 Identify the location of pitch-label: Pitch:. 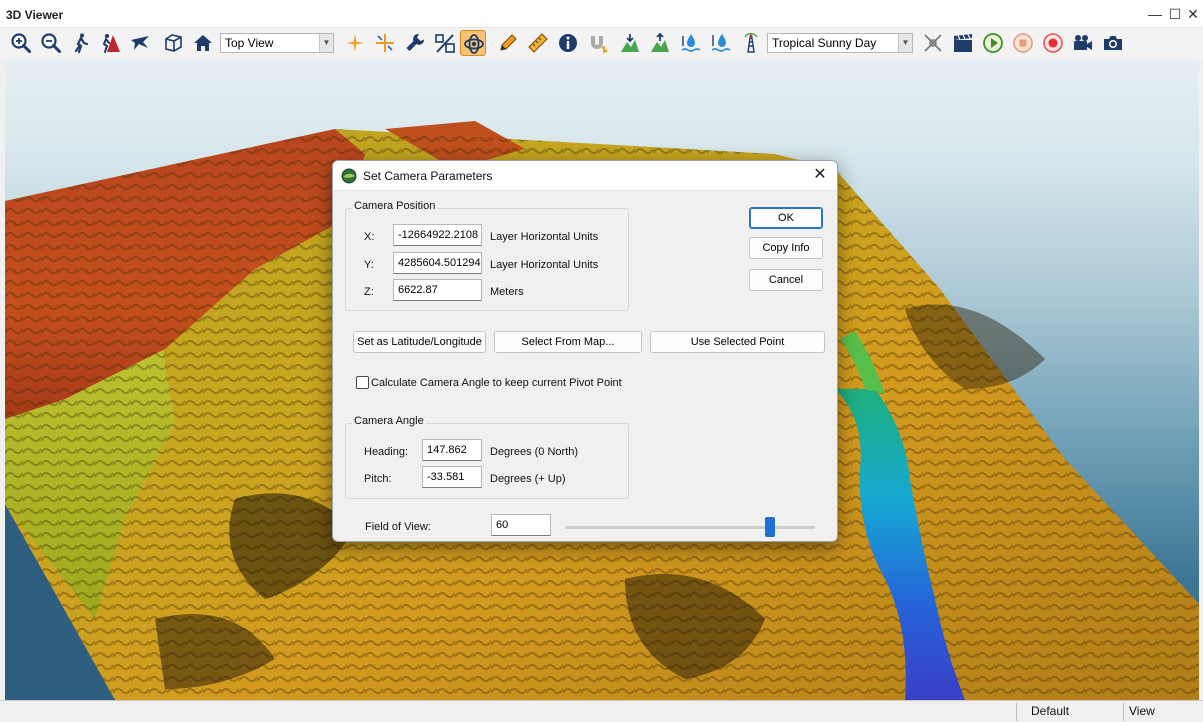
(378, 479).